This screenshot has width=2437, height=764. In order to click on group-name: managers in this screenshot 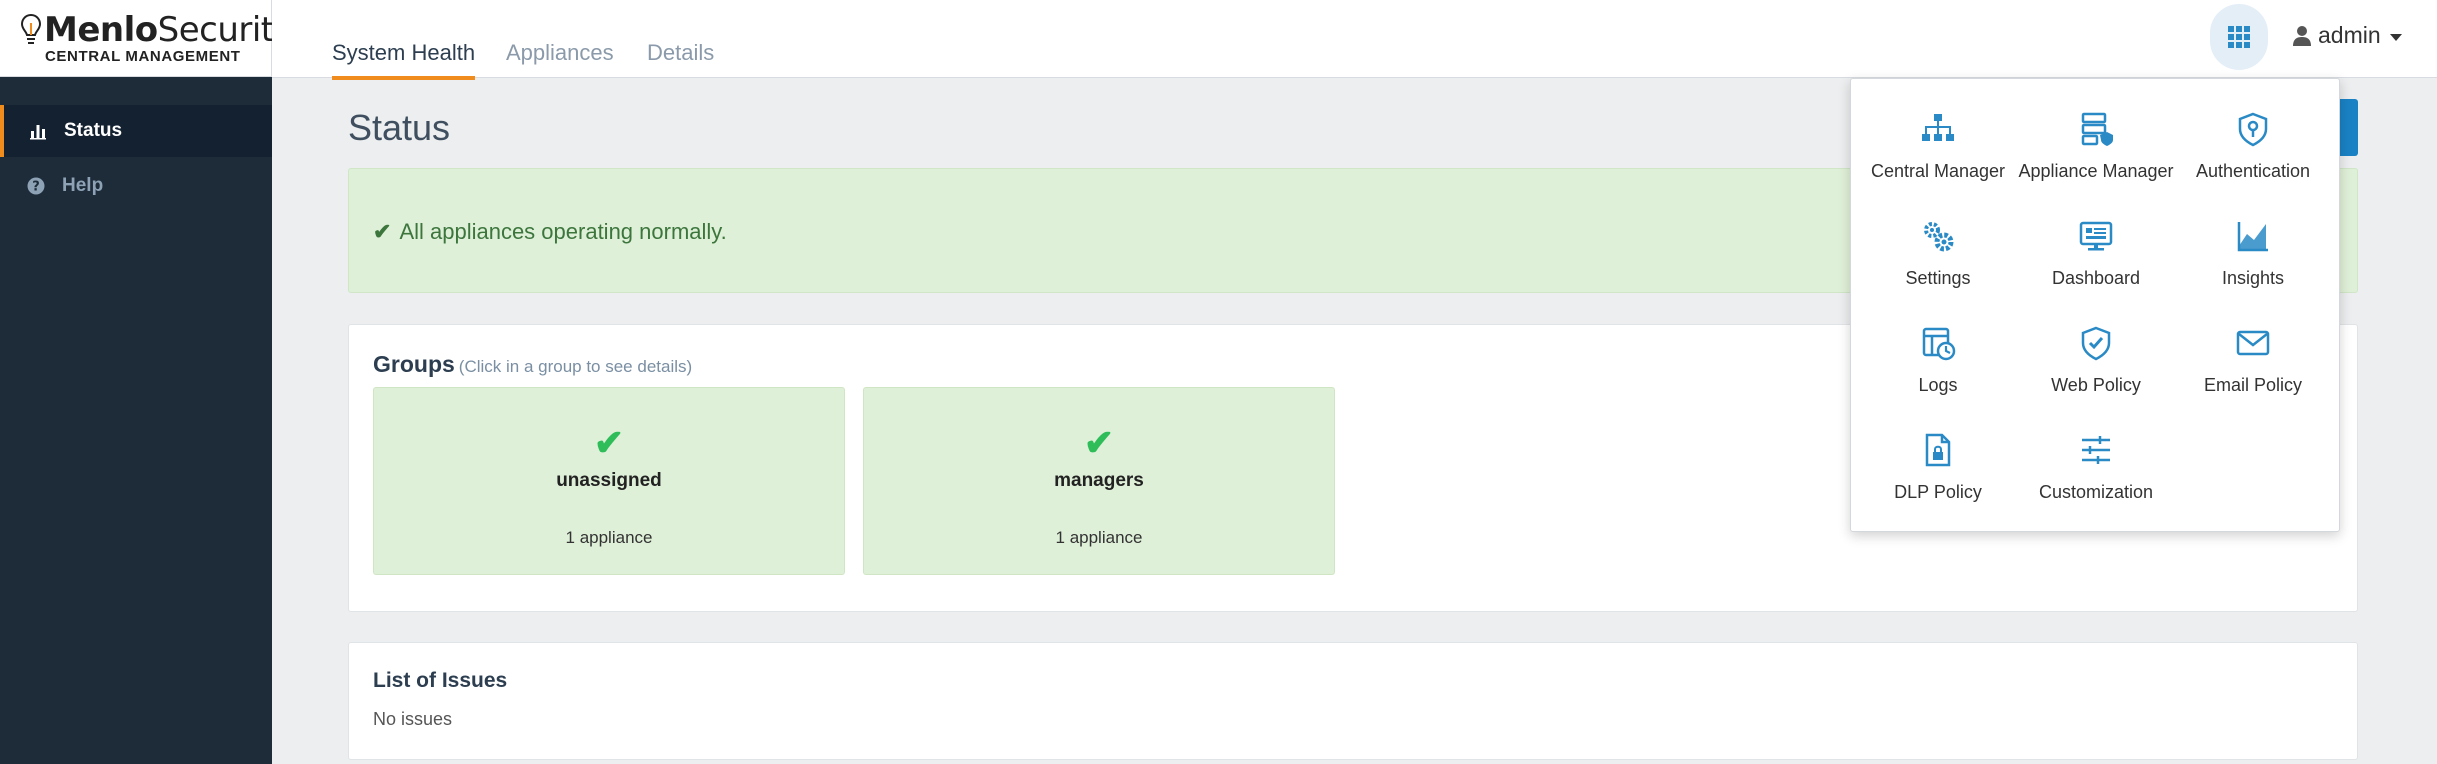, I will do `click(1099, 480)`.